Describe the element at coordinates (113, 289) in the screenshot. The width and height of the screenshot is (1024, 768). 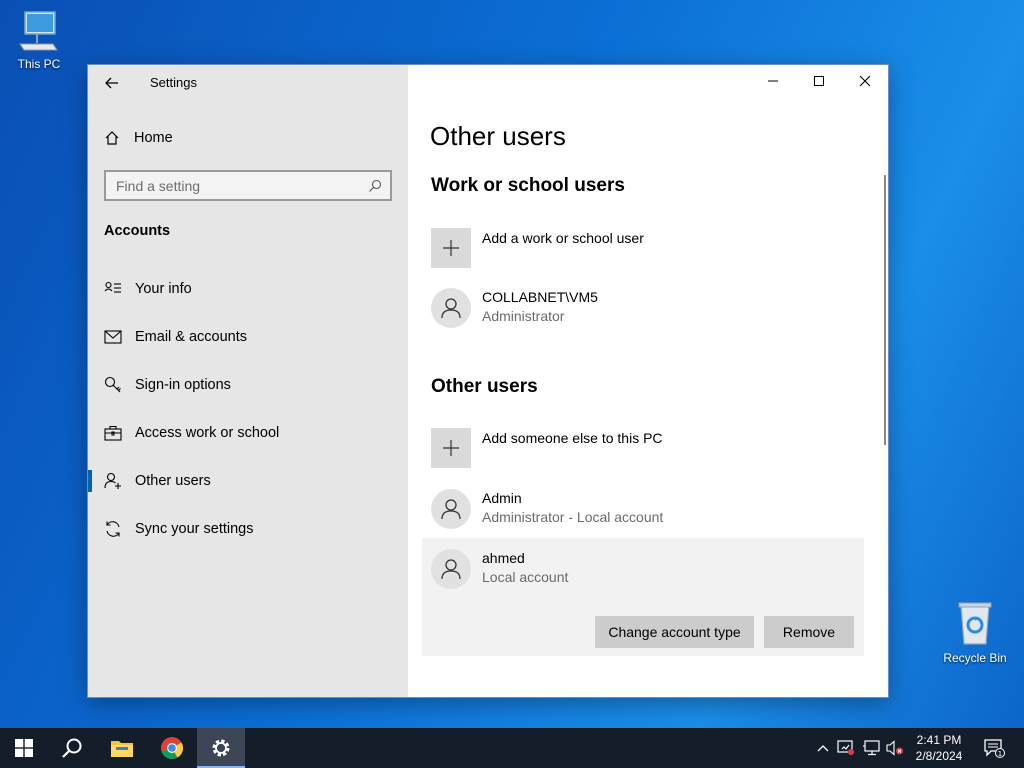
I see `your-info-icon` at that location.